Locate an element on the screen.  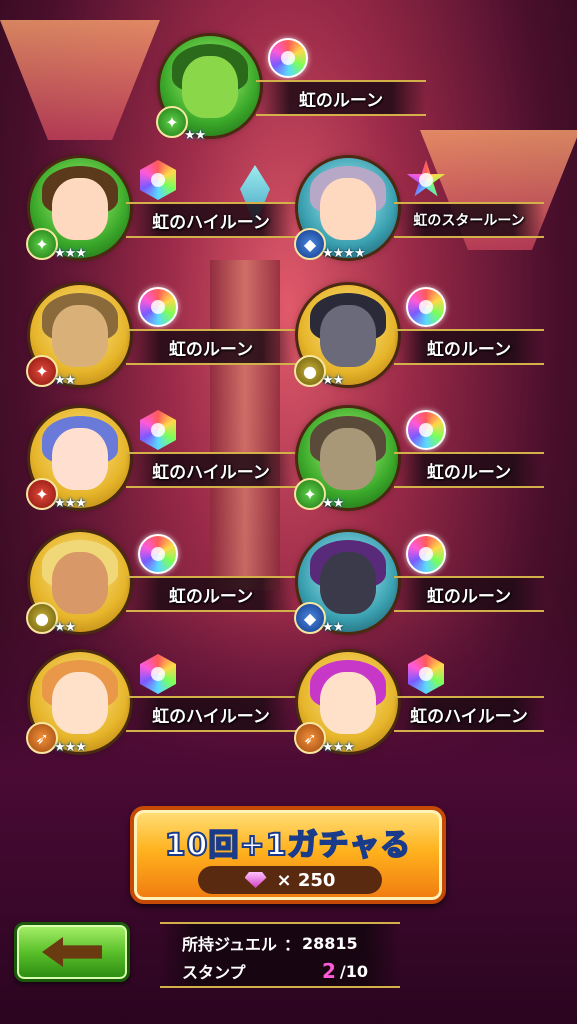
rarity-stars: ★★★★ is located at coordinates (344, 253).